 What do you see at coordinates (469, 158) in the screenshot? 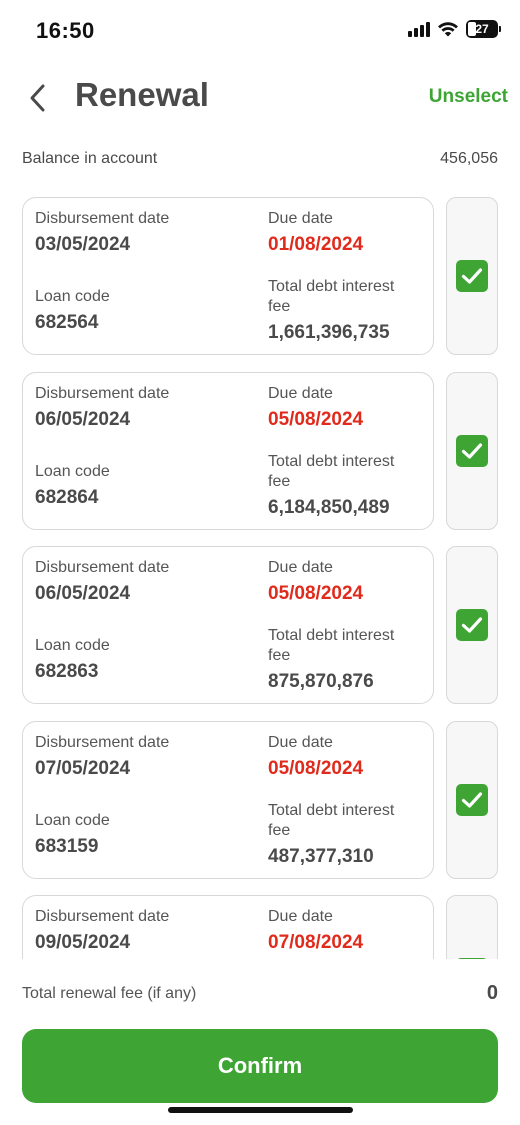
I see `balance-value: 456,056` at bounding box center [469, 158].